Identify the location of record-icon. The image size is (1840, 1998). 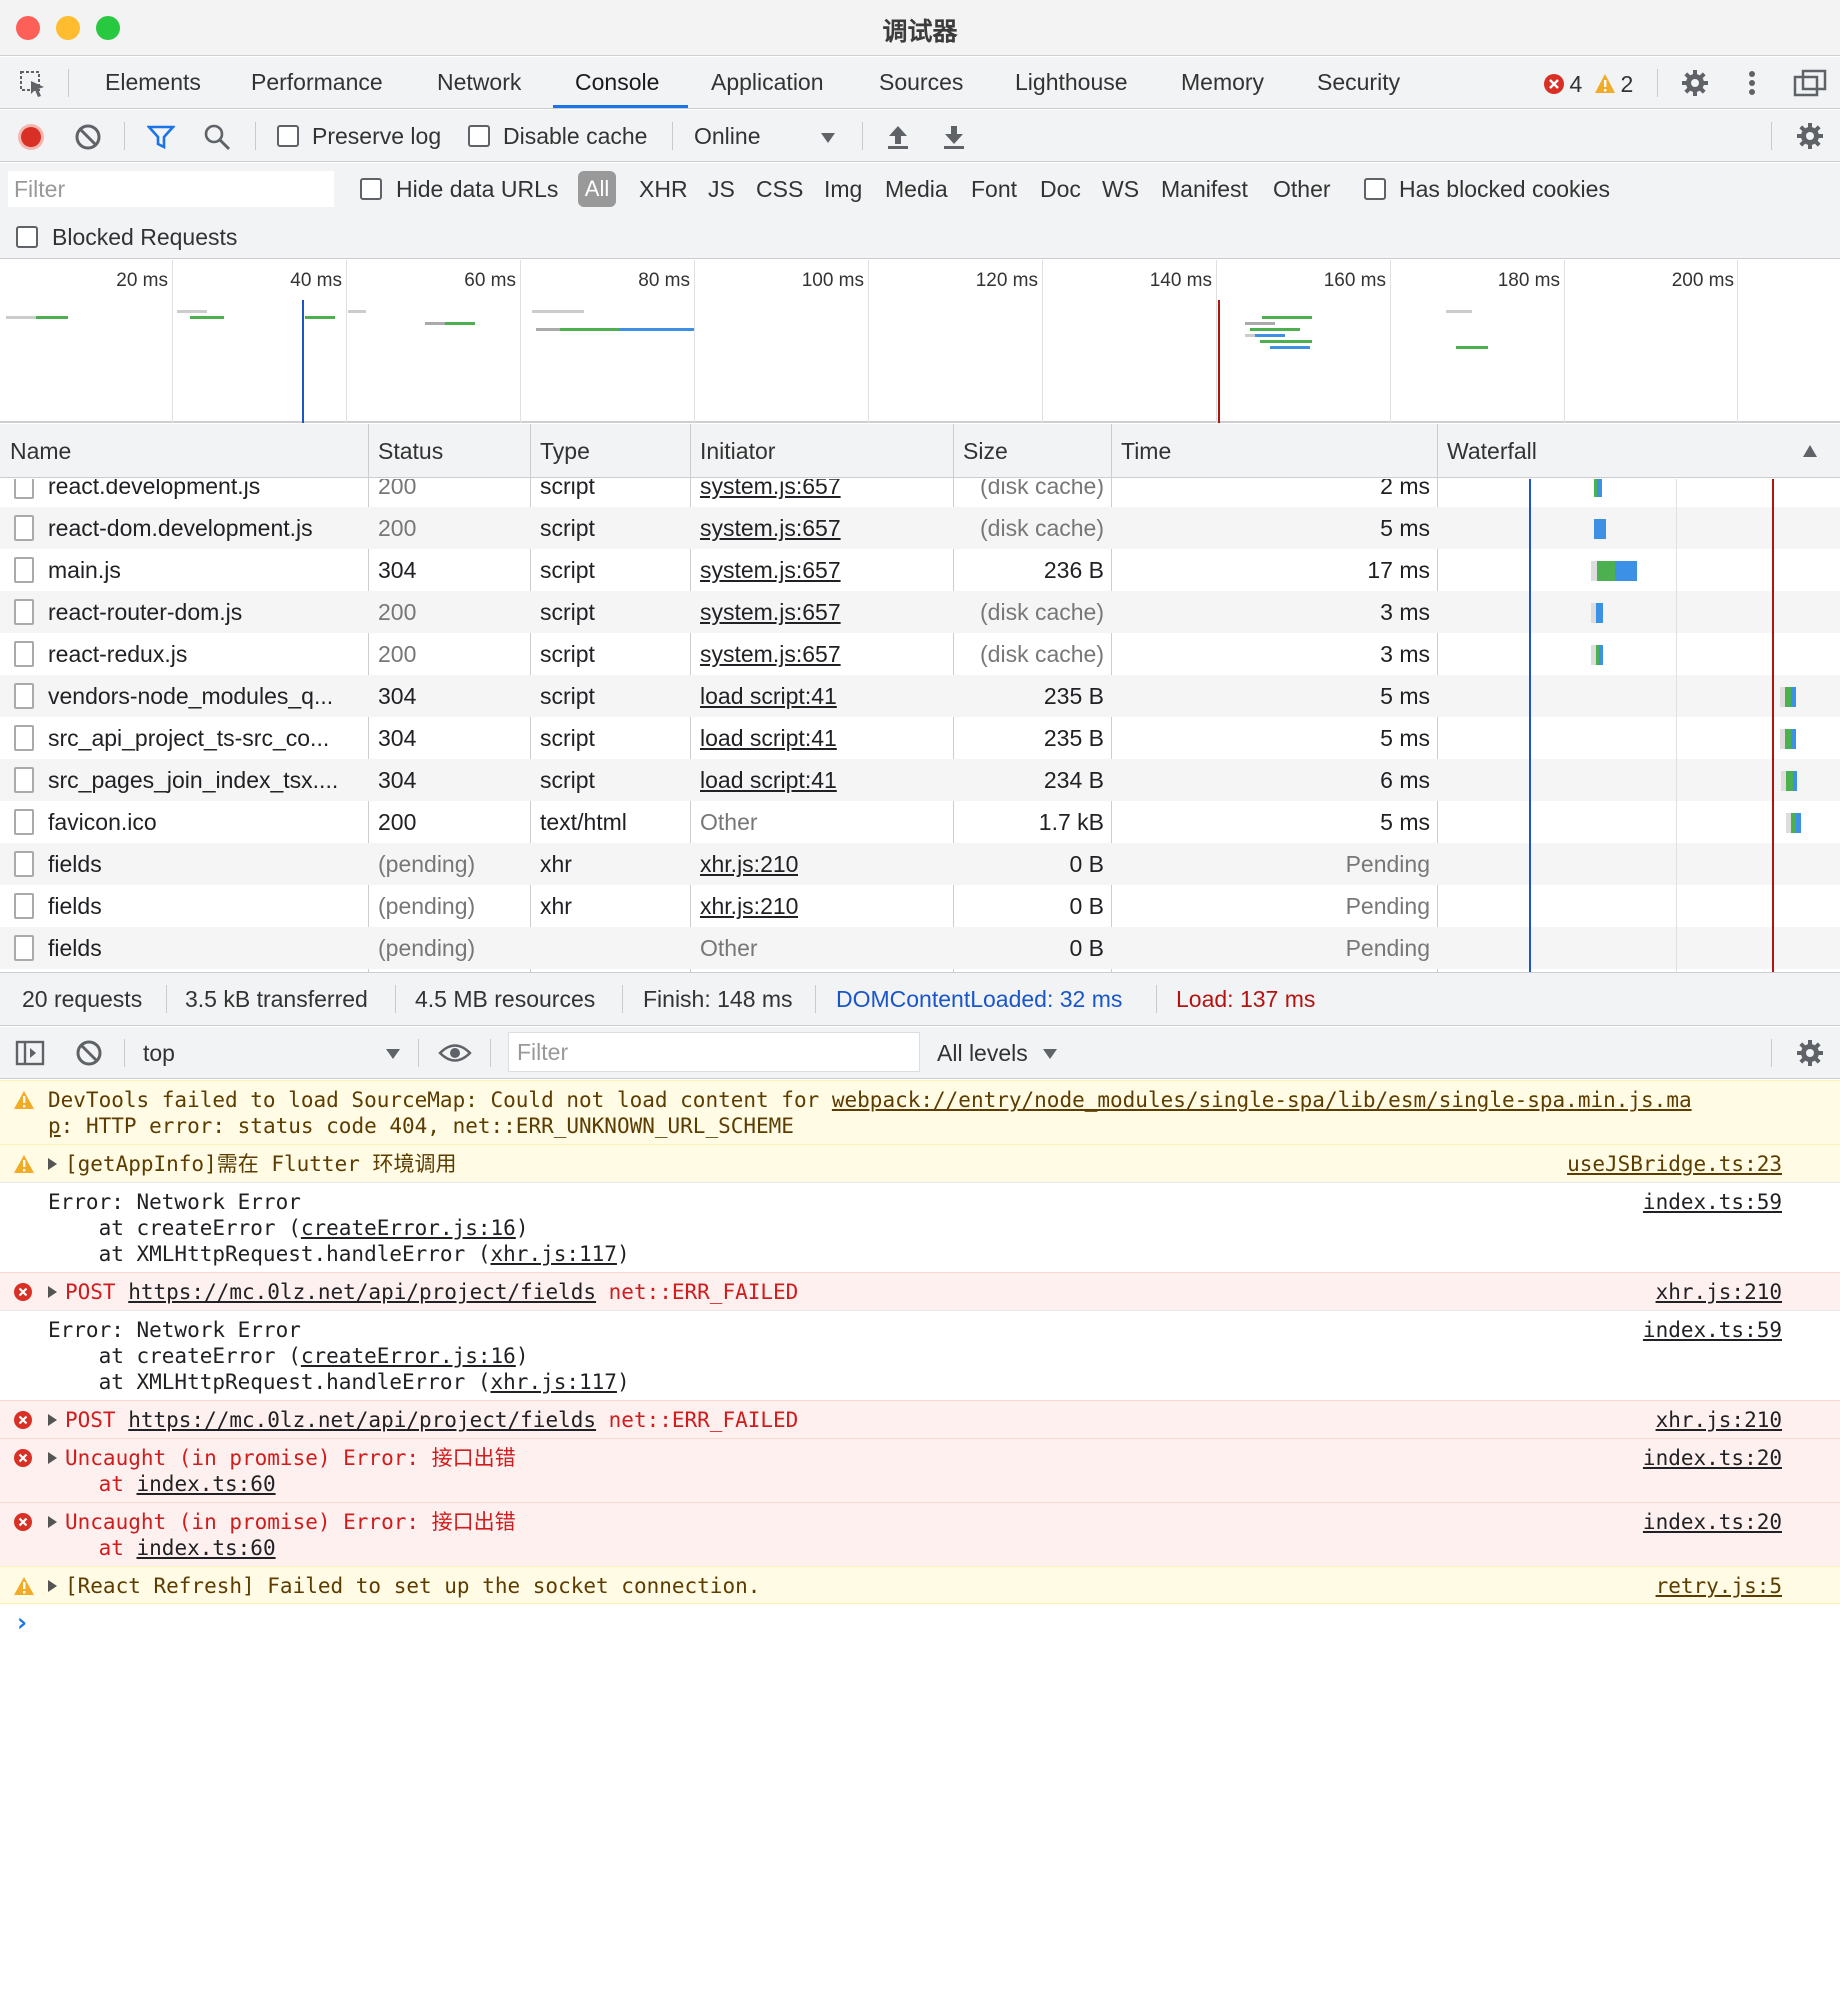
(31, 139).